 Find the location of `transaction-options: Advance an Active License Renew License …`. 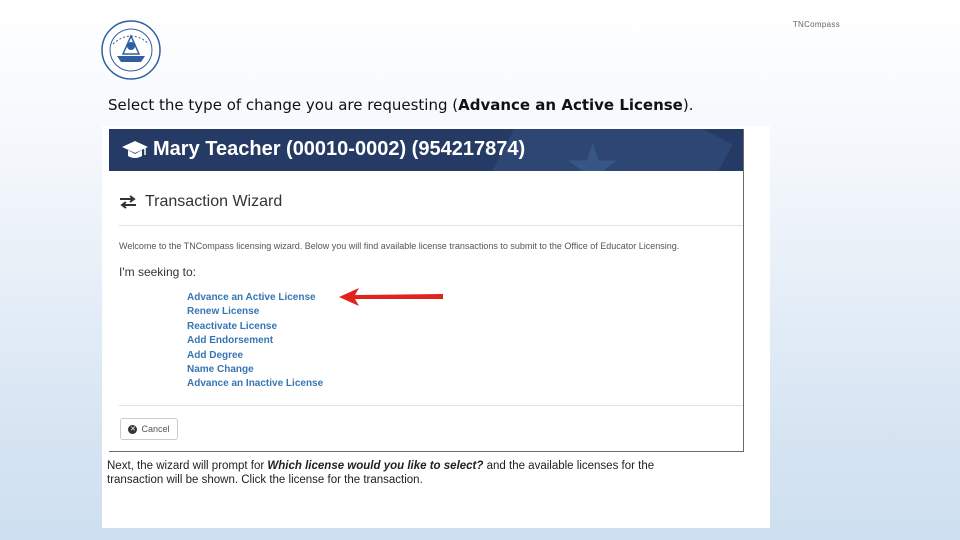

transaction-options: Advance an Active License Renew License … is located at coordinates (255, 341).